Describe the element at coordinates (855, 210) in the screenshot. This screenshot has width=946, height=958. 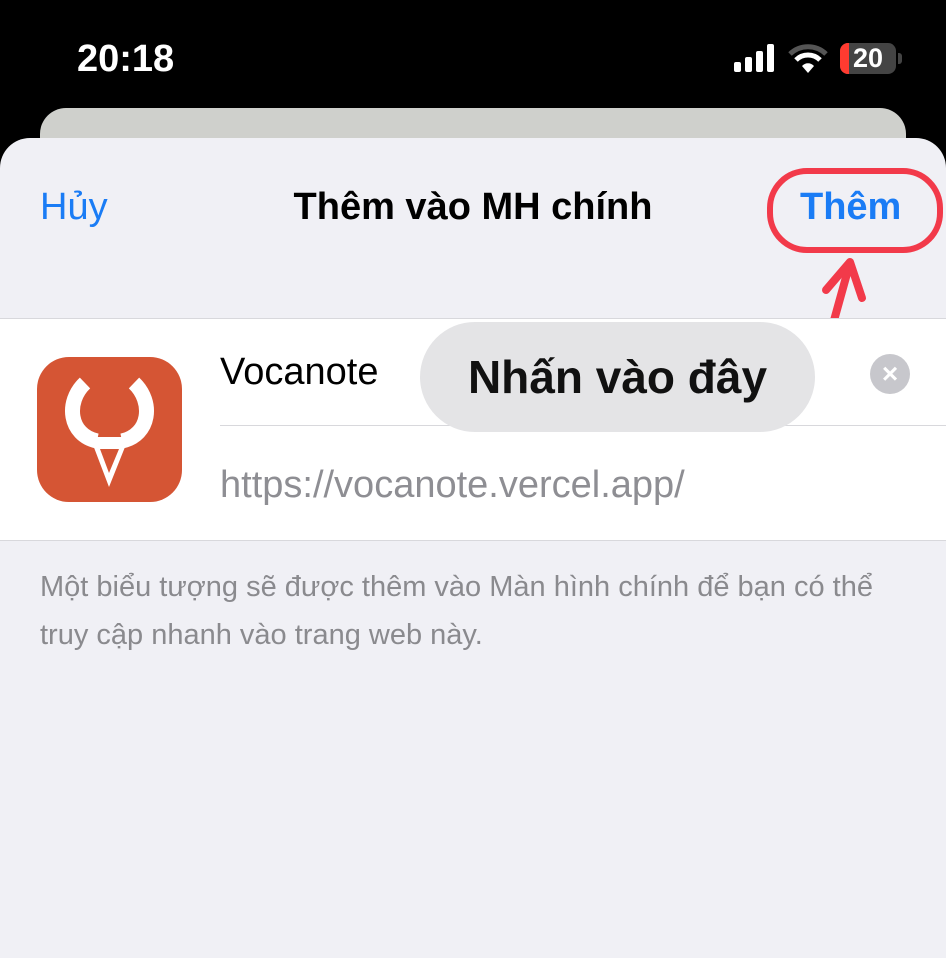
I see `highlight-oval` at that location.